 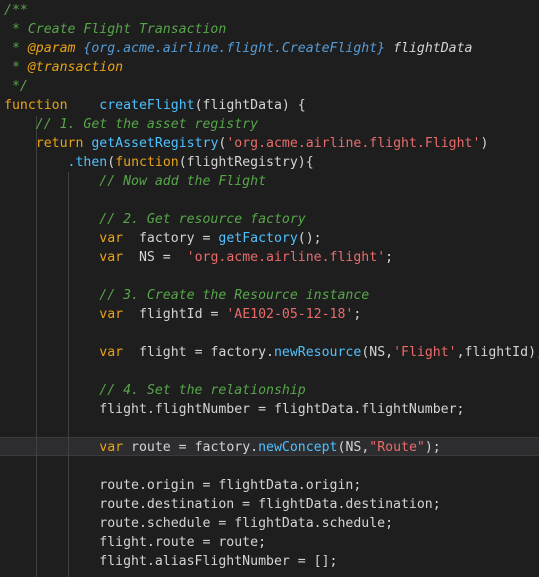 I want to click on code-line-13: var factory = getFactory();, so click(x=163, y=238).